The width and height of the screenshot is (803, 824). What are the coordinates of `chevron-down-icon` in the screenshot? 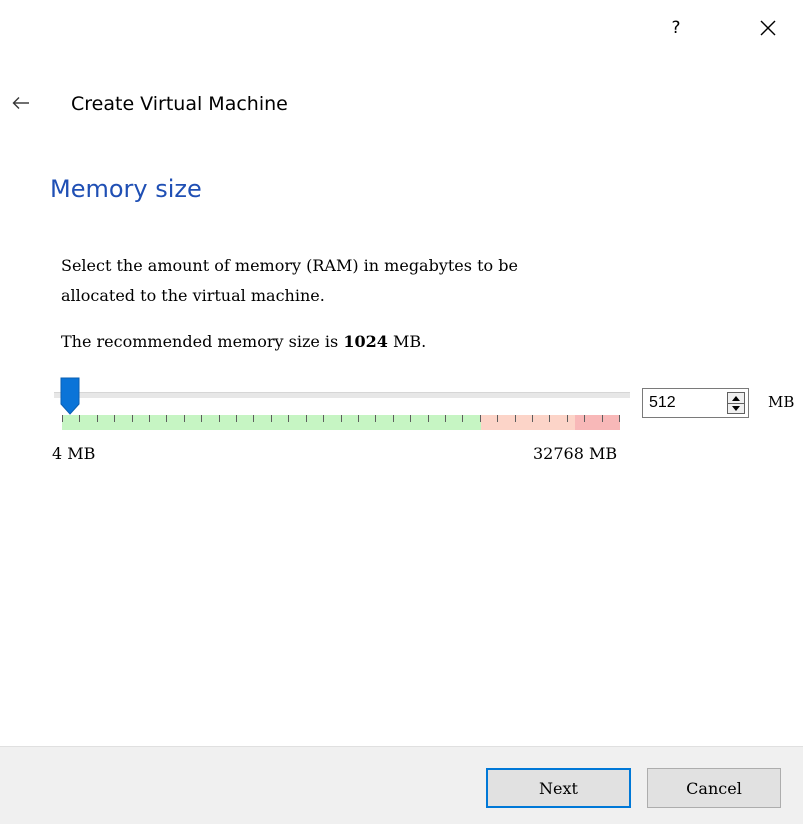 It's located at (736, 408).